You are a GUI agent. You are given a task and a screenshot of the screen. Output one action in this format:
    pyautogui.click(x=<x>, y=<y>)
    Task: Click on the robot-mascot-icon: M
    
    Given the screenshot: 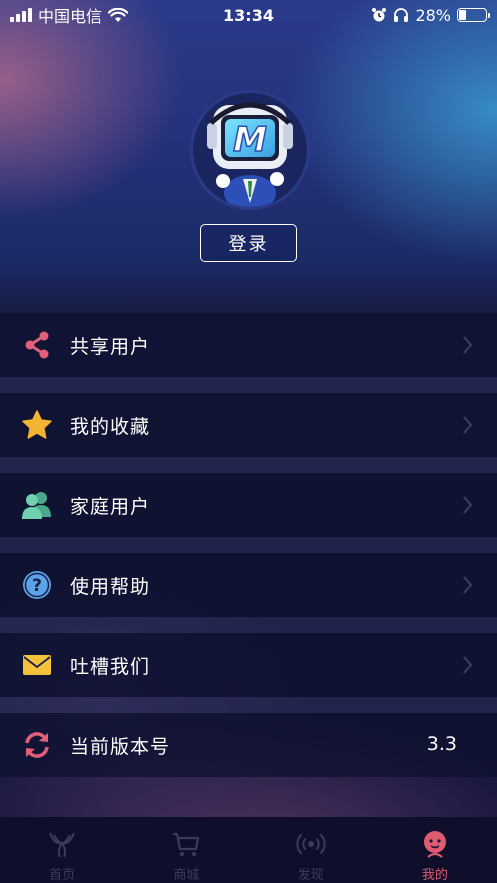 What is the action you would take?
    pyautogui.click(x=250, y=154)
    